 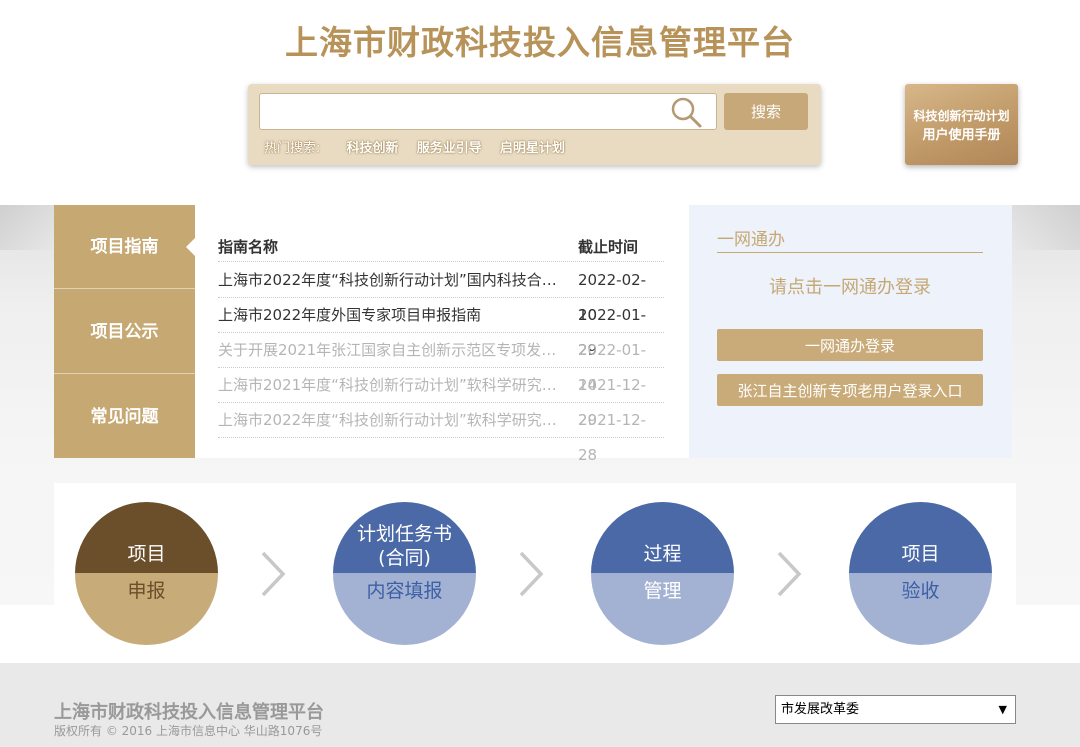 I want to click on step-task-contract: 计划任务书 (合同) 内容填报, so click(x=404, y=573).